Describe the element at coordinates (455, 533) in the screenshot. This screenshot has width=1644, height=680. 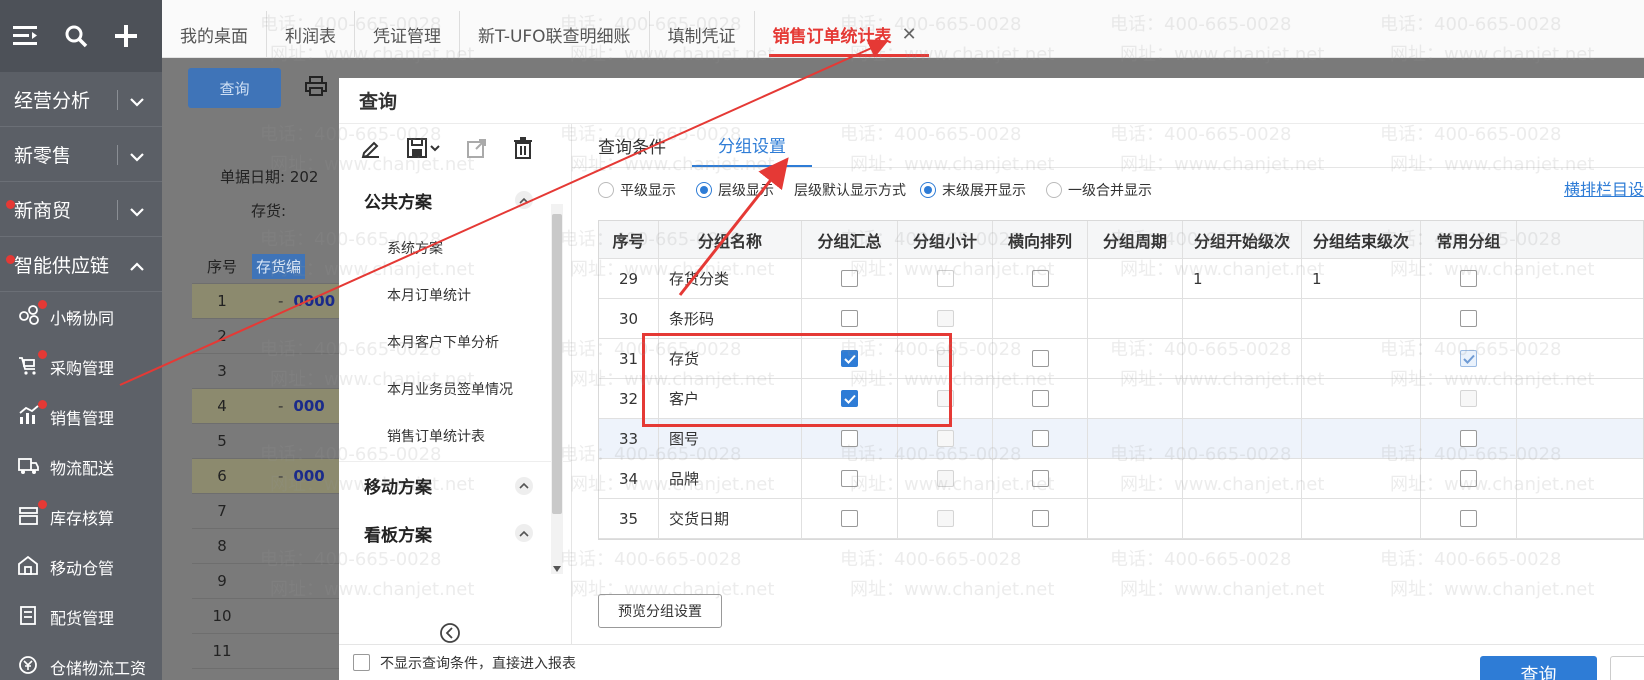
I see `scheme-group-board: 看板方案` at that location.